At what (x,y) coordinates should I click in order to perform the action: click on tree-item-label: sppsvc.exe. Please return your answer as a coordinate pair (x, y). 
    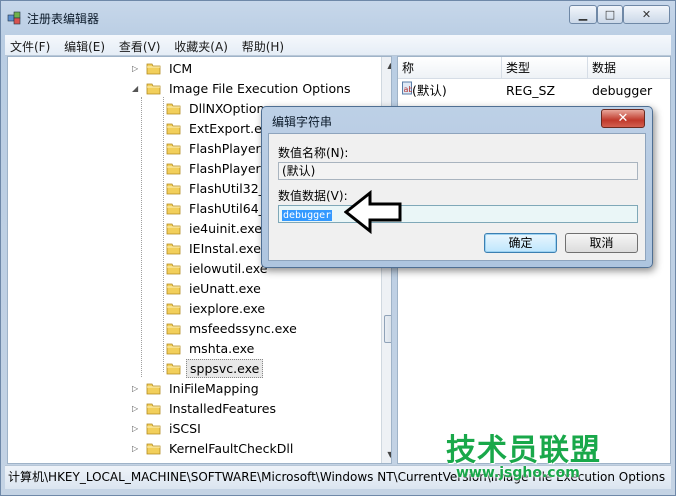
    Looking at the image, I should click on (225, 368).